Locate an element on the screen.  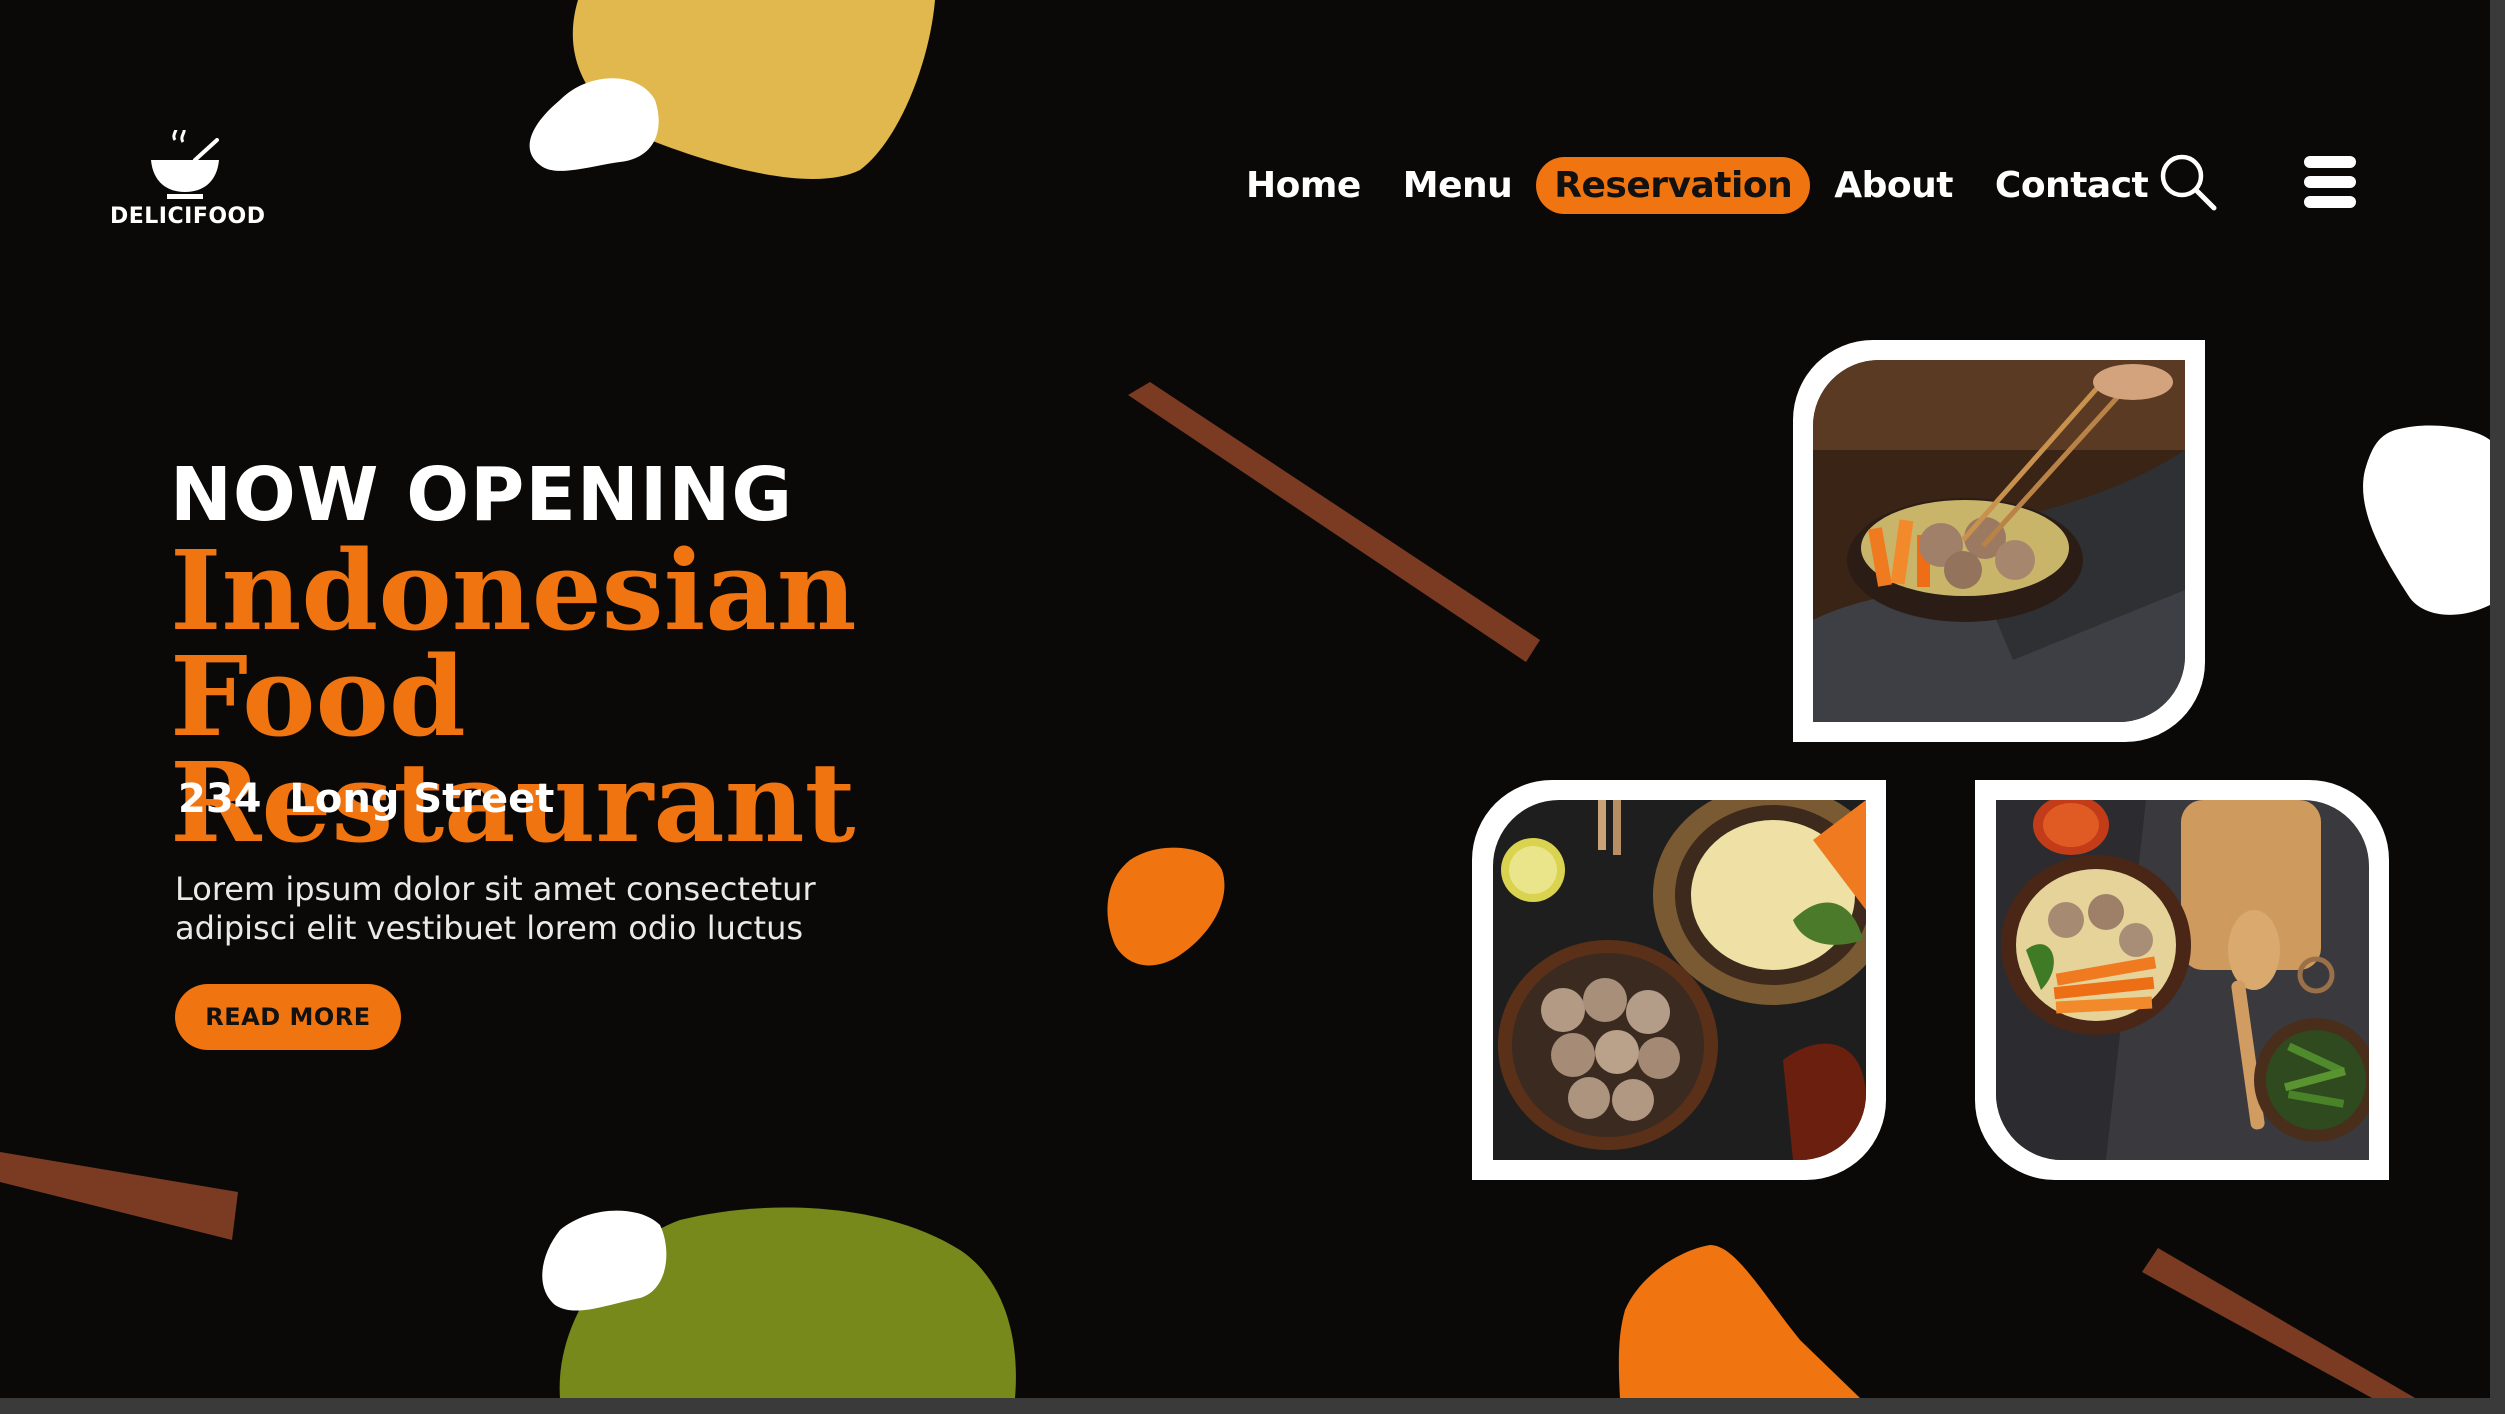
meatballs-noodles-photo is located at coordinates (1679, 980).